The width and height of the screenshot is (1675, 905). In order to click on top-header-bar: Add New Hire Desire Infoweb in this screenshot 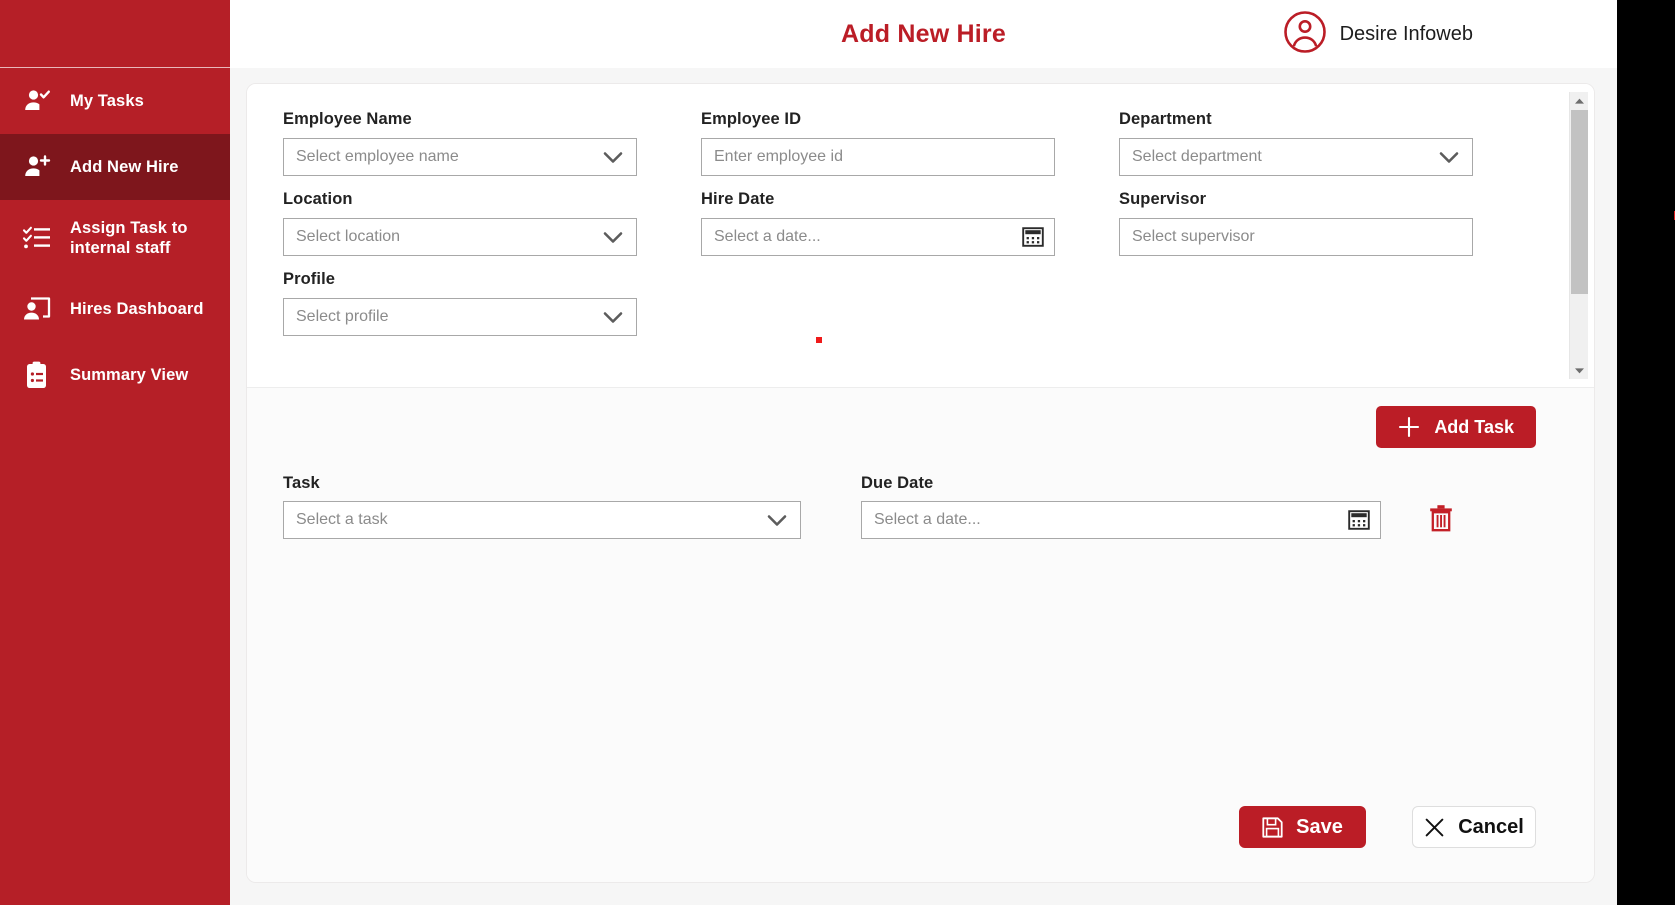, I will do `click(923, 34)`.